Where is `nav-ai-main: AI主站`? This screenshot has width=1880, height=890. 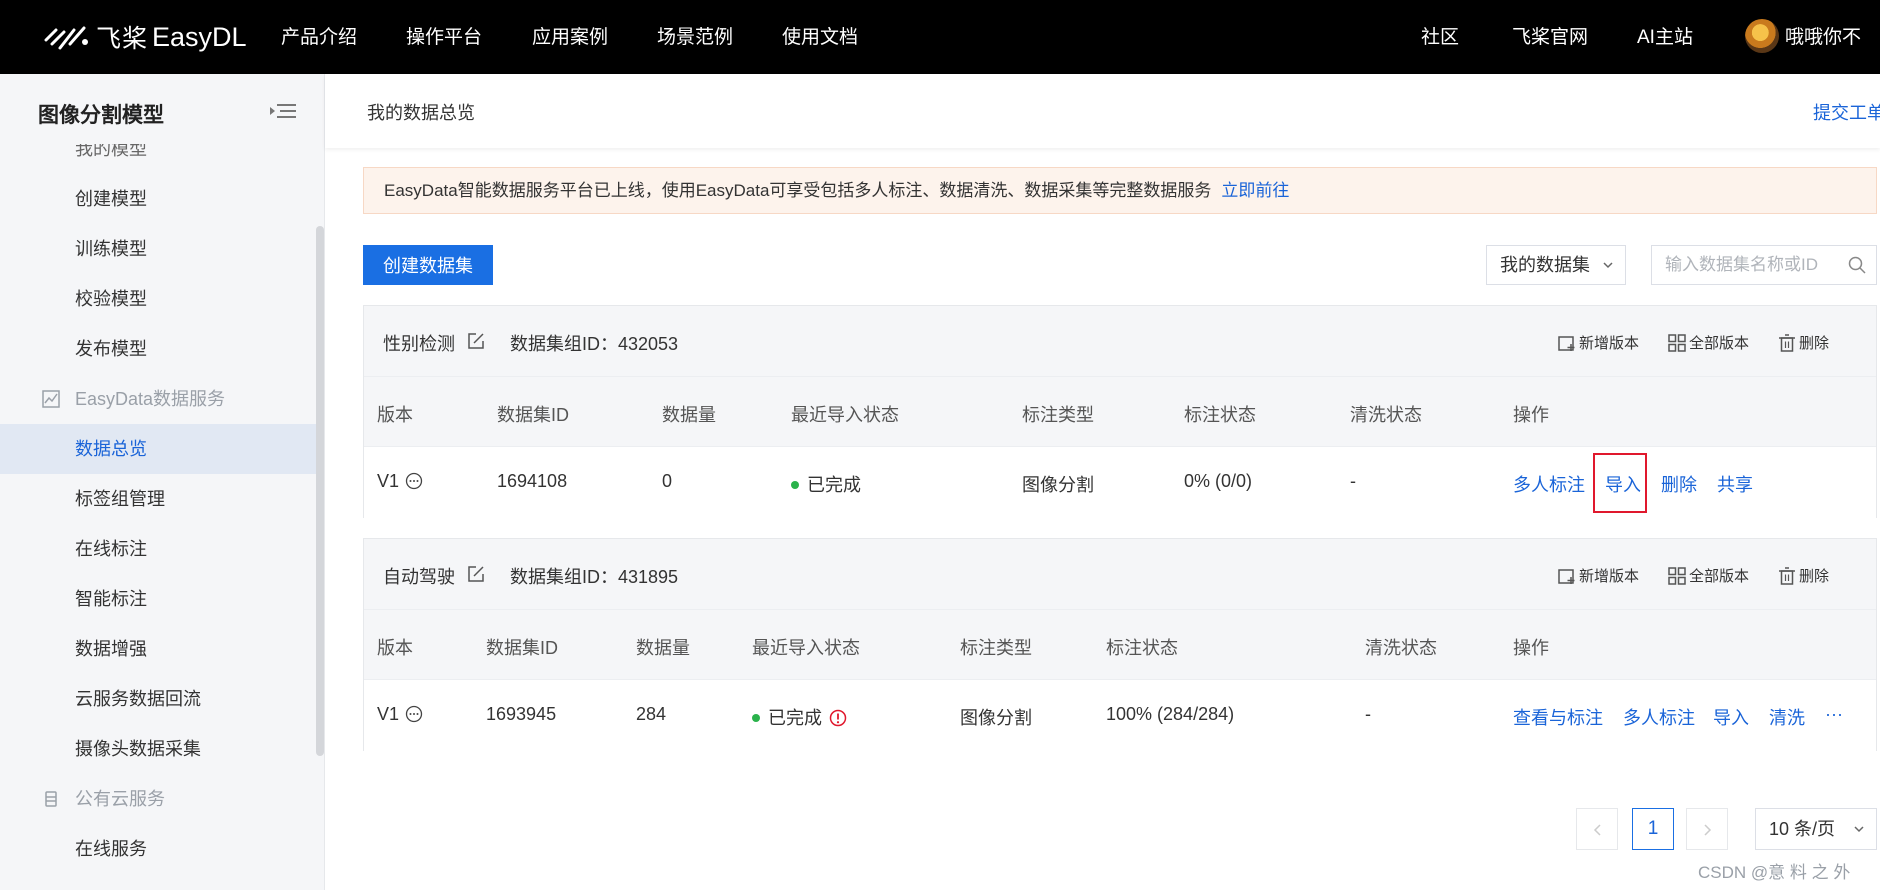 nav-ai-main: AI主站 is located at coordinates (1665, 35).